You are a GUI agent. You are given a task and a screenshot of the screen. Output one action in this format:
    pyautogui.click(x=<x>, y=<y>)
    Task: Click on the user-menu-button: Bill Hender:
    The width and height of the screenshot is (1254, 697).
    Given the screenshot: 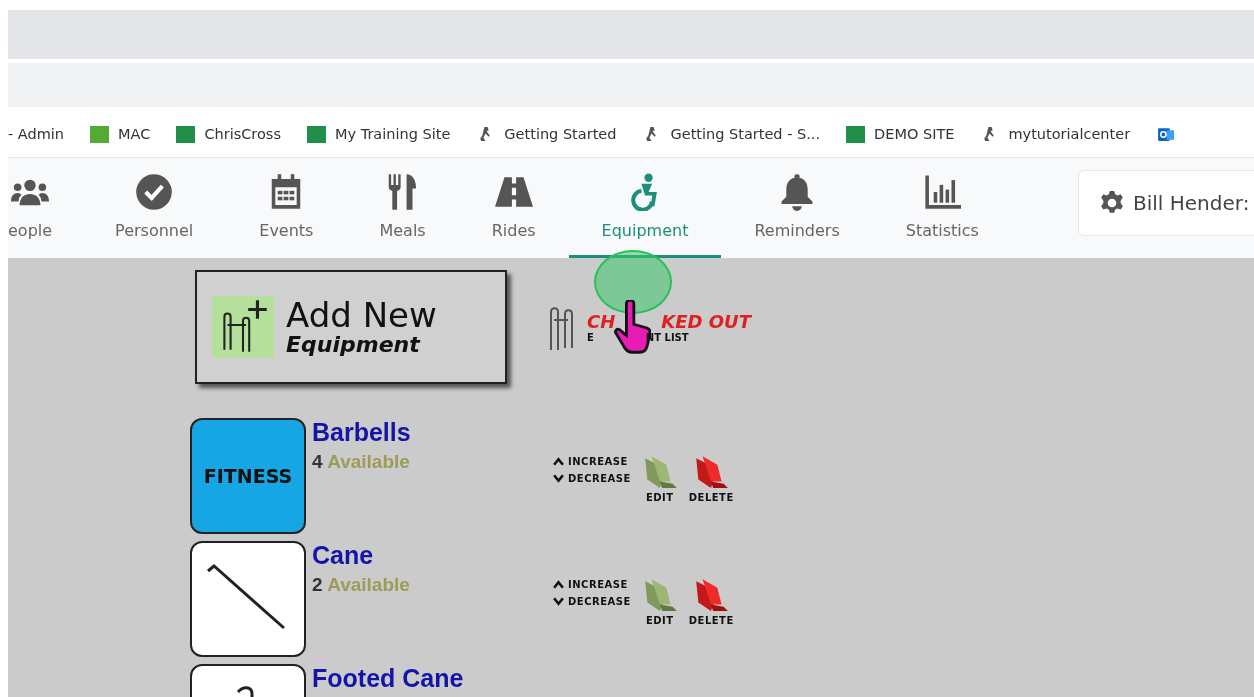 What is the action you would take?
    pyautogui.click(x=1166, y=203)
    